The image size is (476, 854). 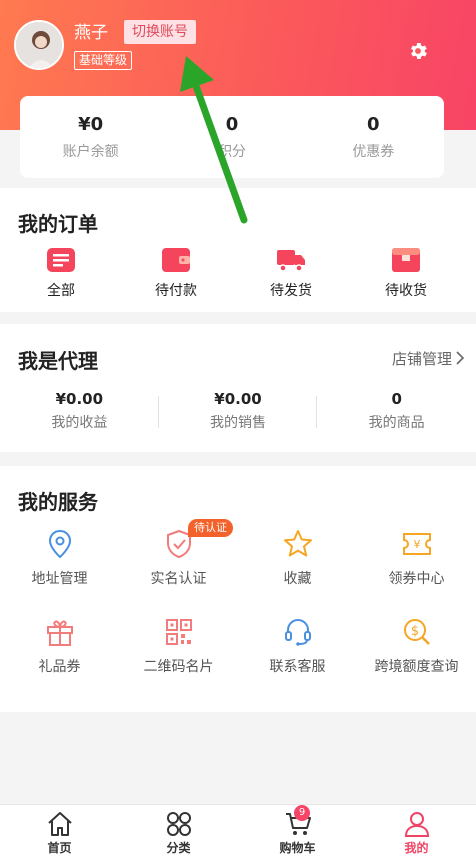 What do you see at coordinates (297, 632) in the screenshot?
I see `headset-icon` at bounding box center [297, 632].